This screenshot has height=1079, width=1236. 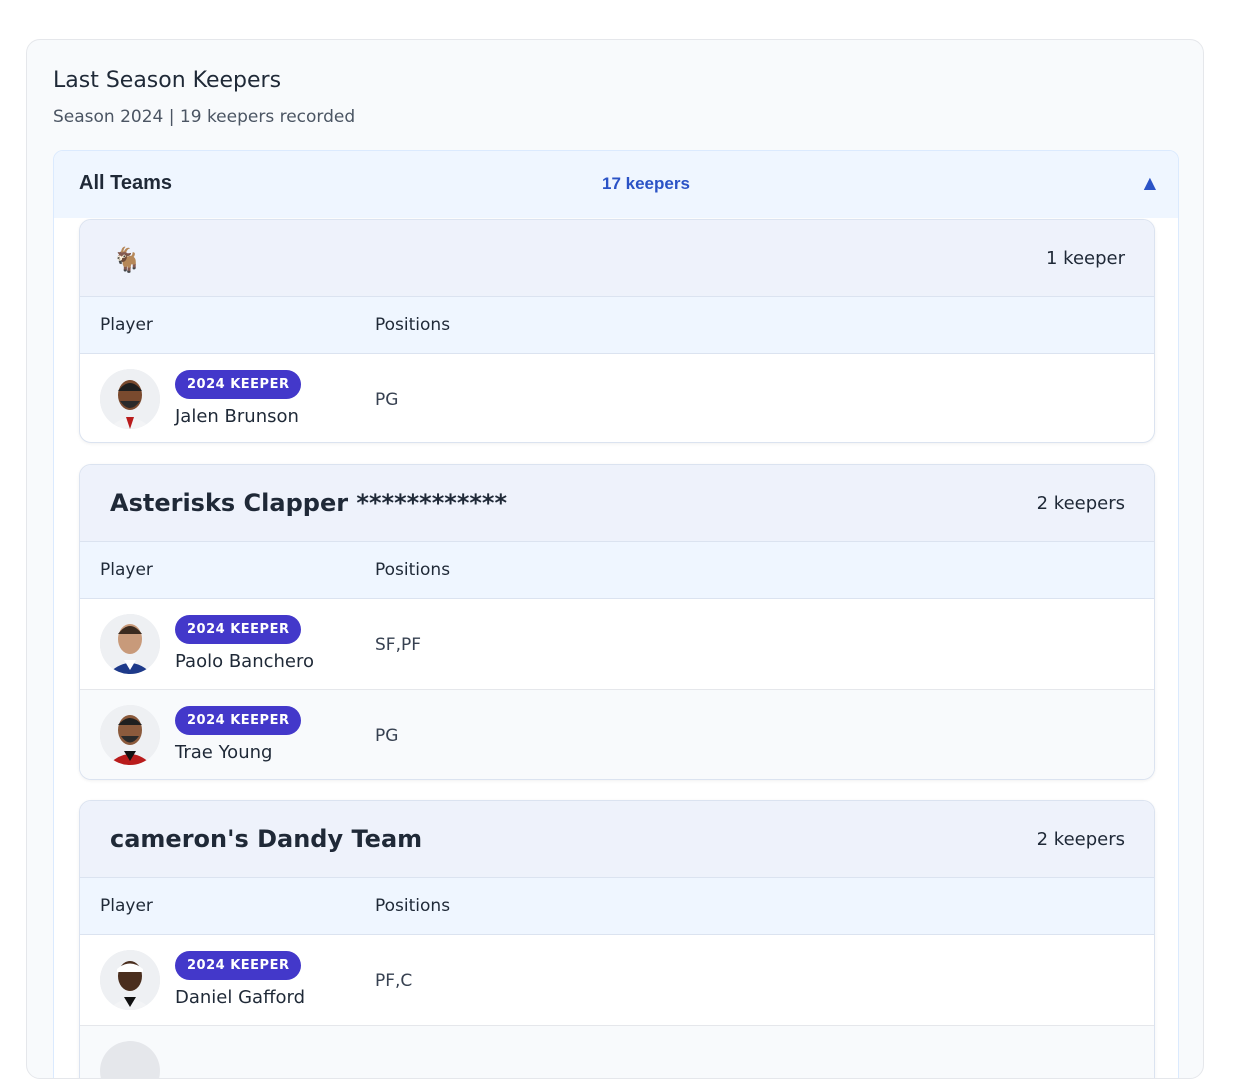 What do you see at coordinates (1085, 258) in the screenshot?
I see `team-keeper-count: 1 keeper` at bounding box center [1085, 258].